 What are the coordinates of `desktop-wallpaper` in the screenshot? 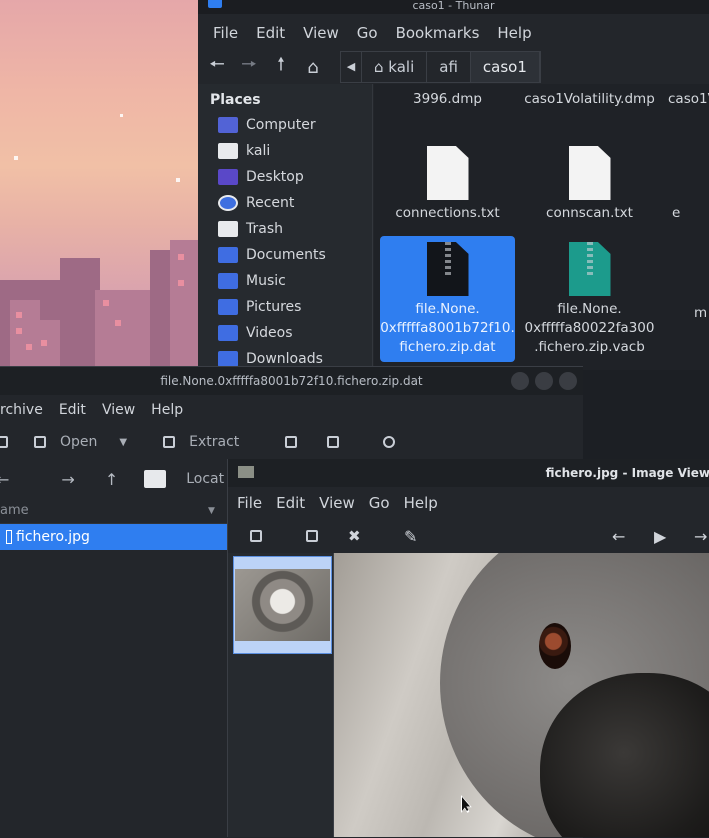 It's located at (100, 185).